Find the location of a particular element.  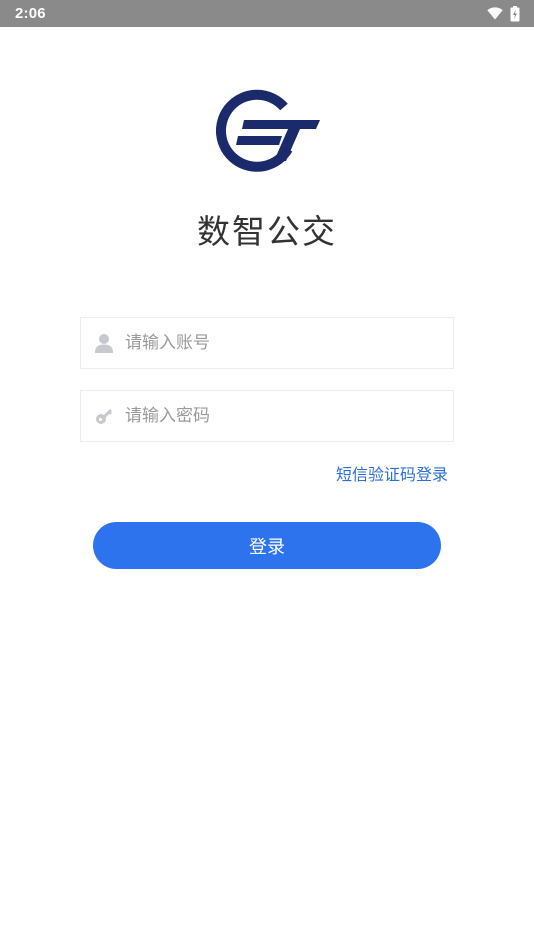

status-icons is located at coordinates (503, 13).